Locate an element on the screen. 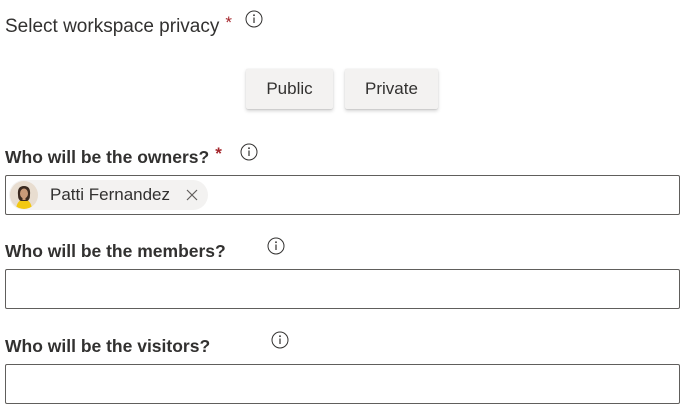 This screenshot has height=408, width=685. privacy-label-text: Select workspace privacy is located at coordinates (112, 26).